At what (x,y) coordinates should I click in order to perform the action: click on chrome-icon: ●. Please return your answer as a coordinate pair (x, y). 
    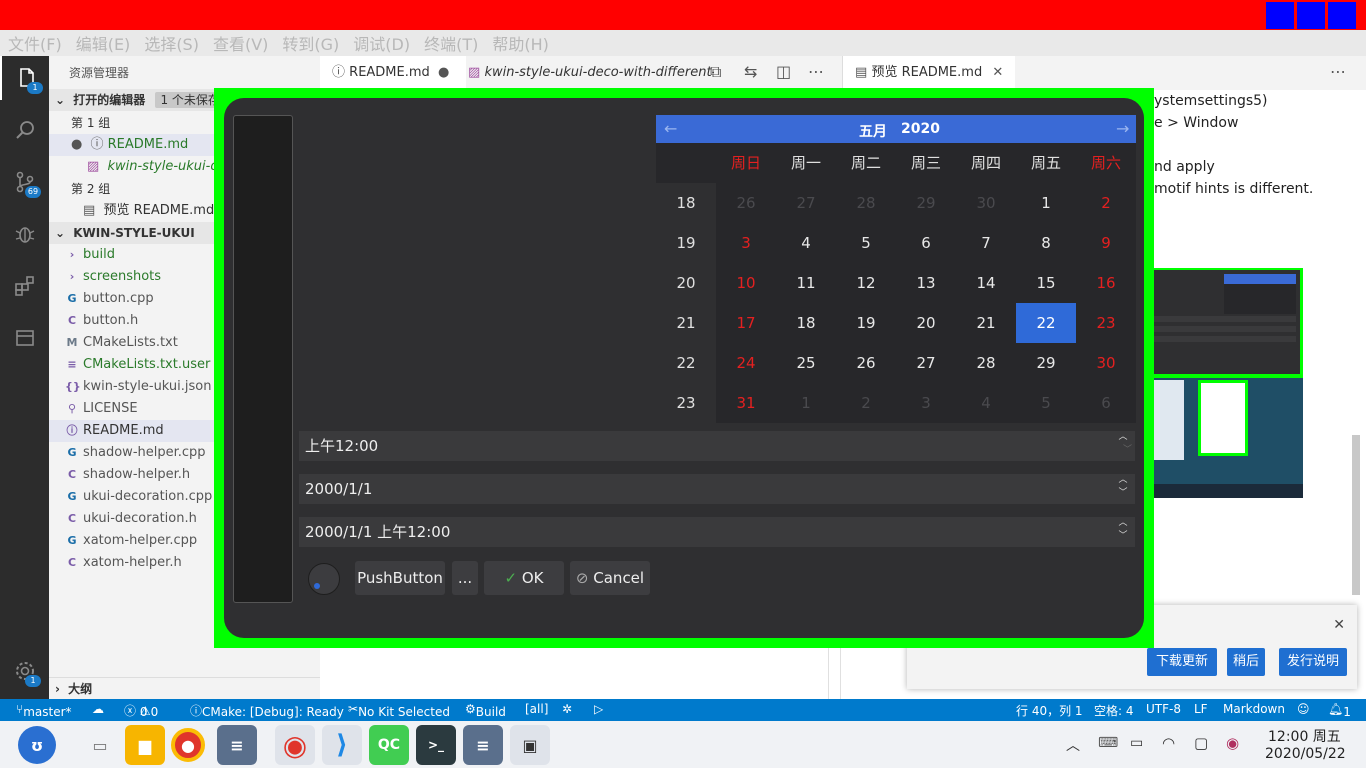
    Looking at the image, I should click on (188, 745).